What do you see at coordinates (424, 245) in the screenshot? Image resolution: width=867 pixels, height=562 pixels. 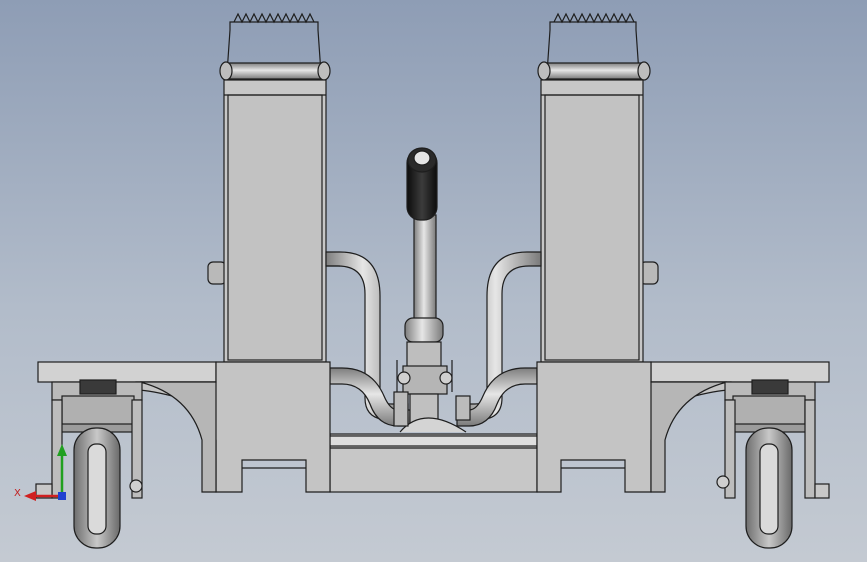 I see `pump-handle` at bounding box center [424, 245].